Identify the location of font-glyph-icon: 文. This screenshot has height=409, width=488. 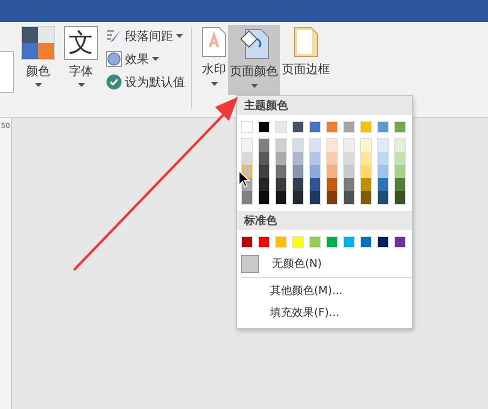
(81, 43).